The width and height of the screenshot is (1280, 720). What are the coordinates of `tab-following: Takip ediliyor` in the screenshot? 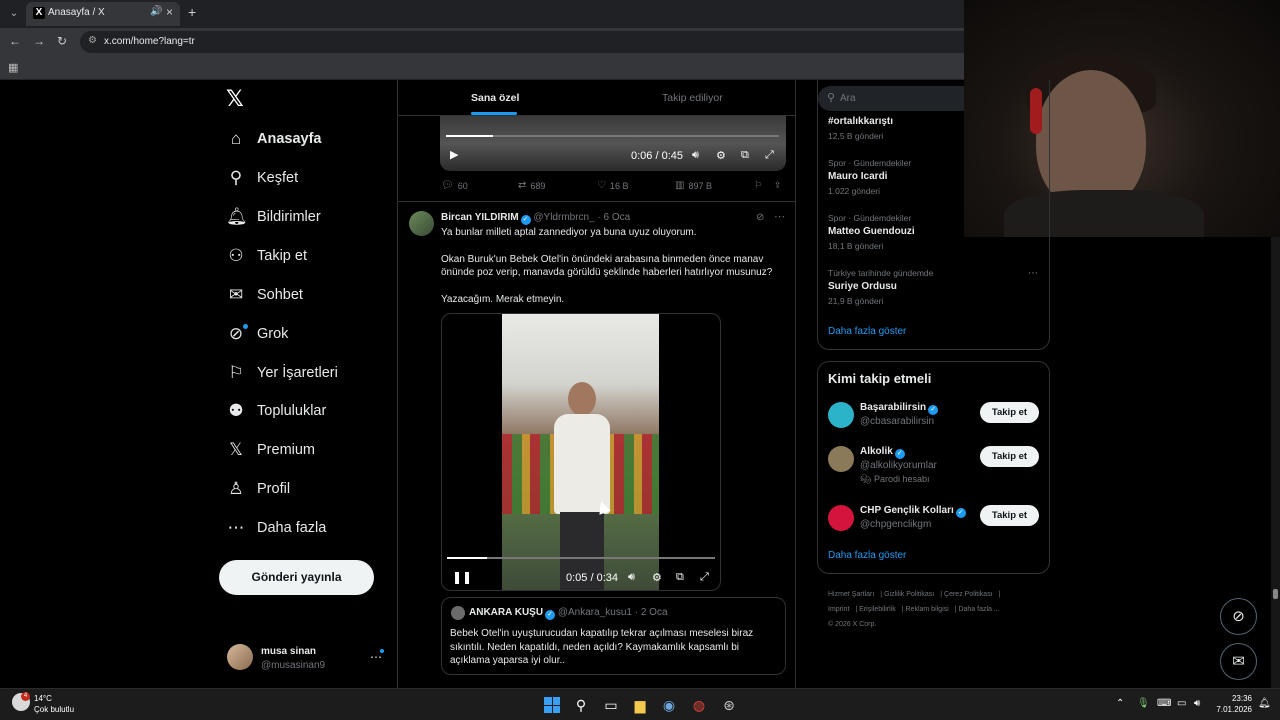 It's located at (692, 98).